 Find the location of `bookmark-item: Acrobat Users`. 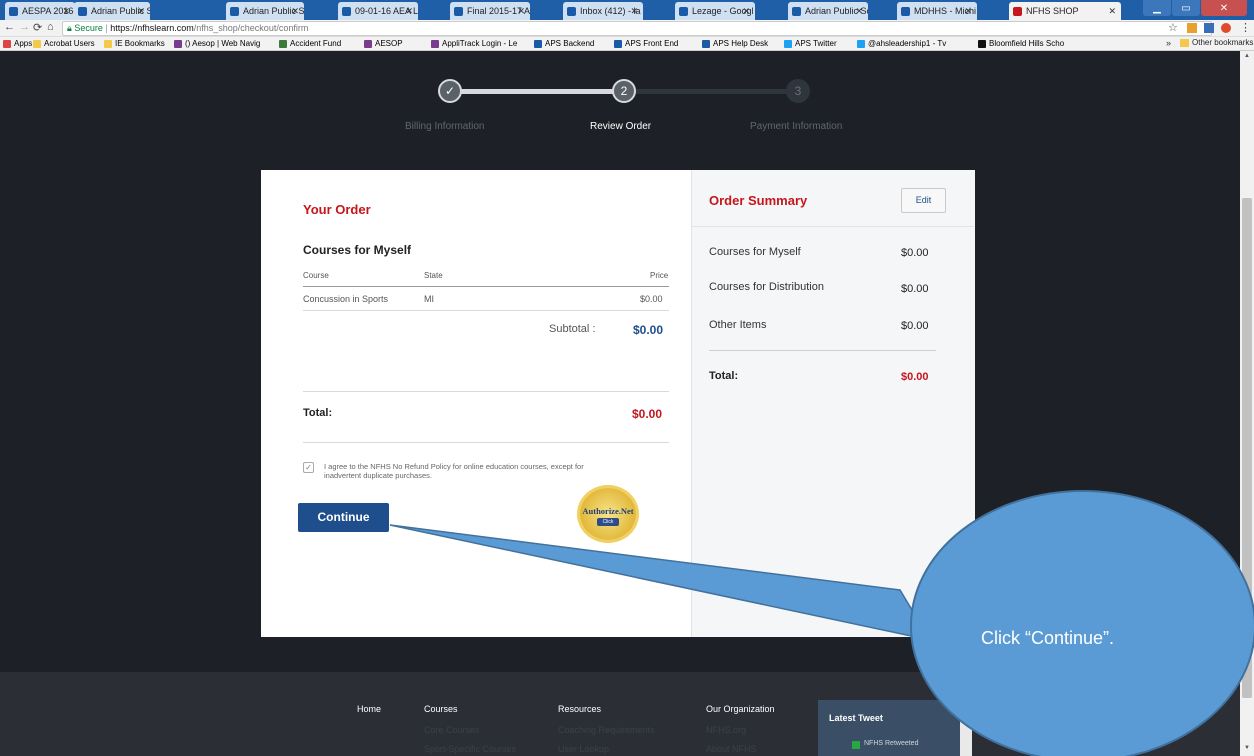

bookmark-item: Acrobat Users is located at coordinates (64, 43).